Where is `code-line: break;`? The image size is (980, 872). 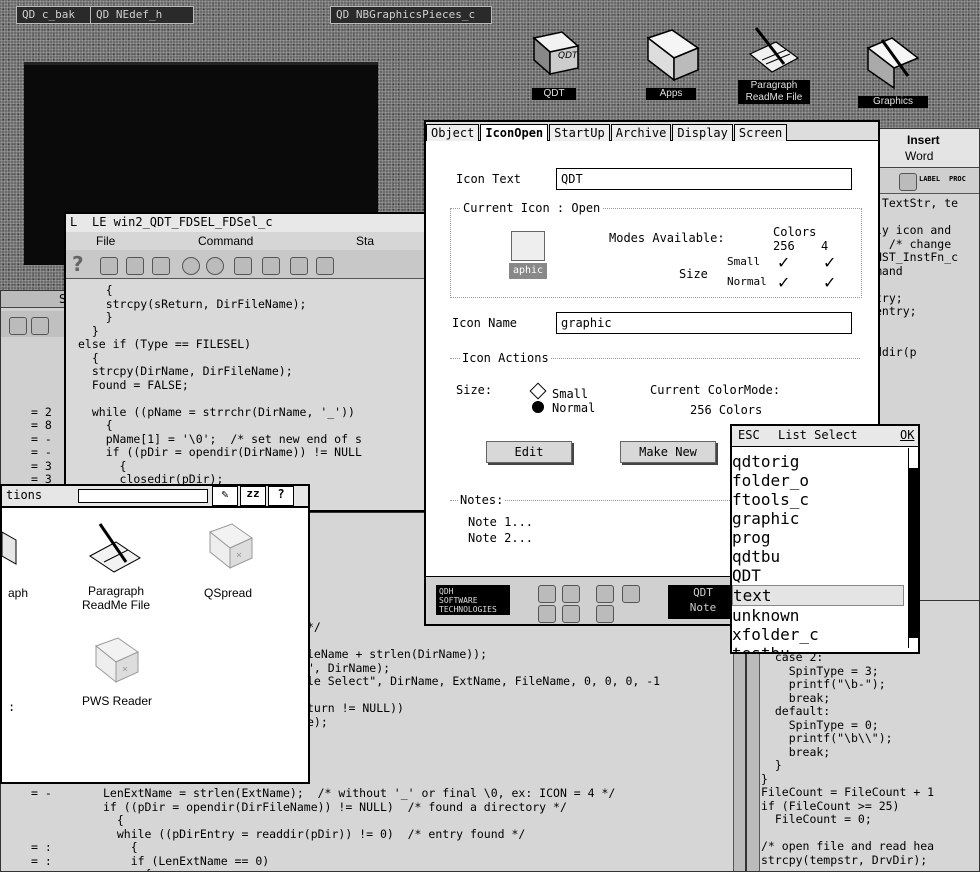 code-line: break; is located at coordinates (796, 751).